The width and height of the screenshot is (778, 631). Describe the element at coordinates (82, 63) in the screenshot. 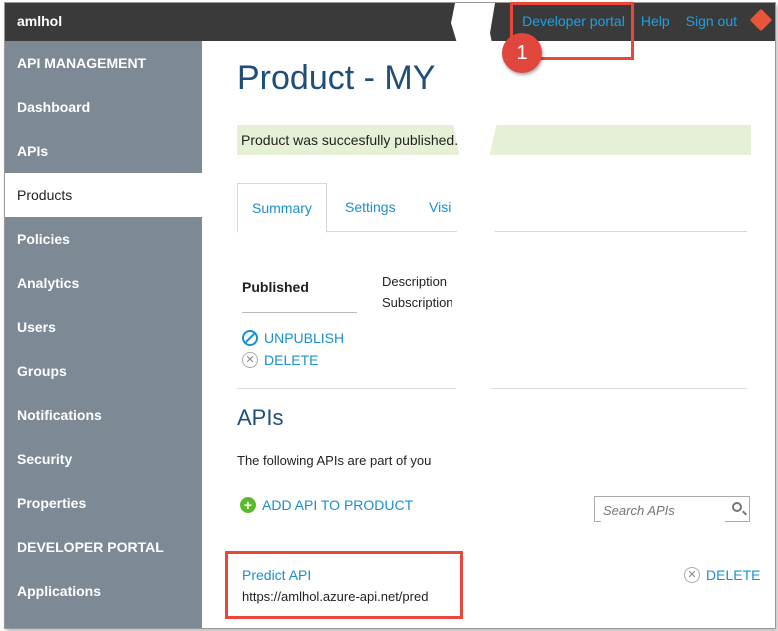

I see `sidebar-header-api-management: API MANAGEMENT` at that location.